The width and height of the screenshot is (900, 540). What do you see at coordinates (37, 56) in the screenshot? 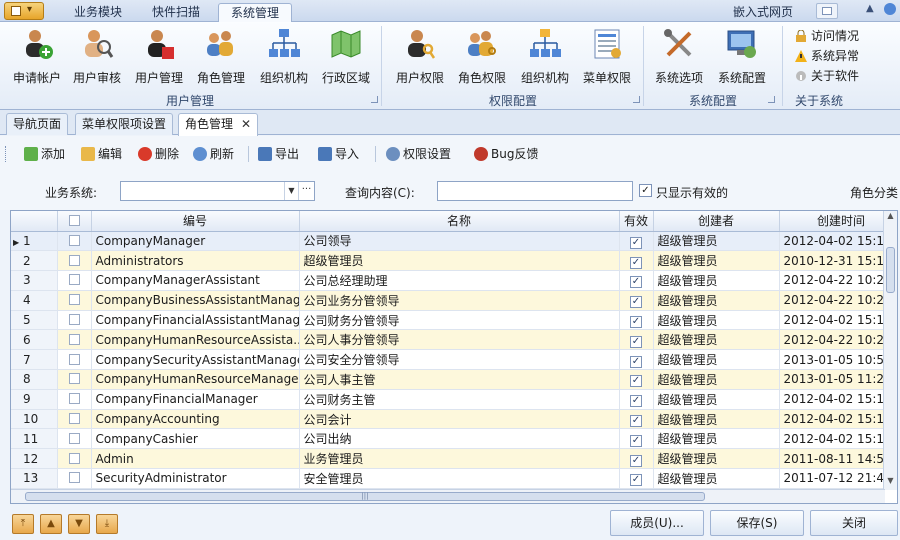
I see `apply-account-button: 申请帐户` at bounding box center [37, 56].